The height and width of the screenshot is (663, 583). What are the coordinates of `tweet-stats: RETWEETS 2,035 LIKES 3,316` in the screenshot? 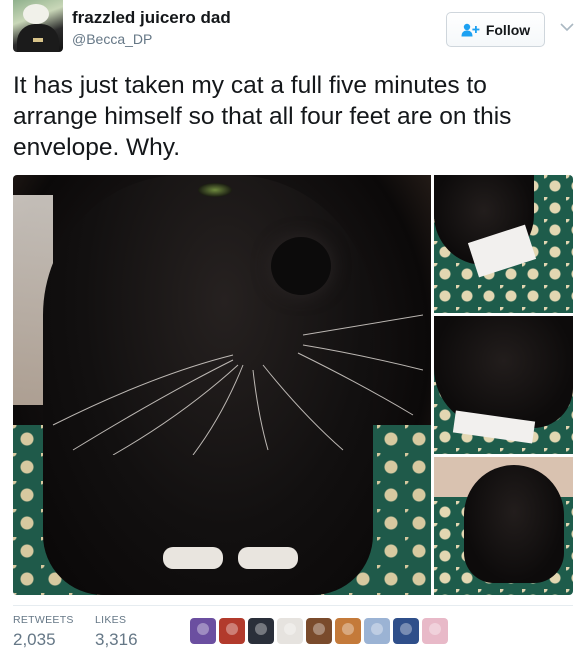 It's located at (293, 634).